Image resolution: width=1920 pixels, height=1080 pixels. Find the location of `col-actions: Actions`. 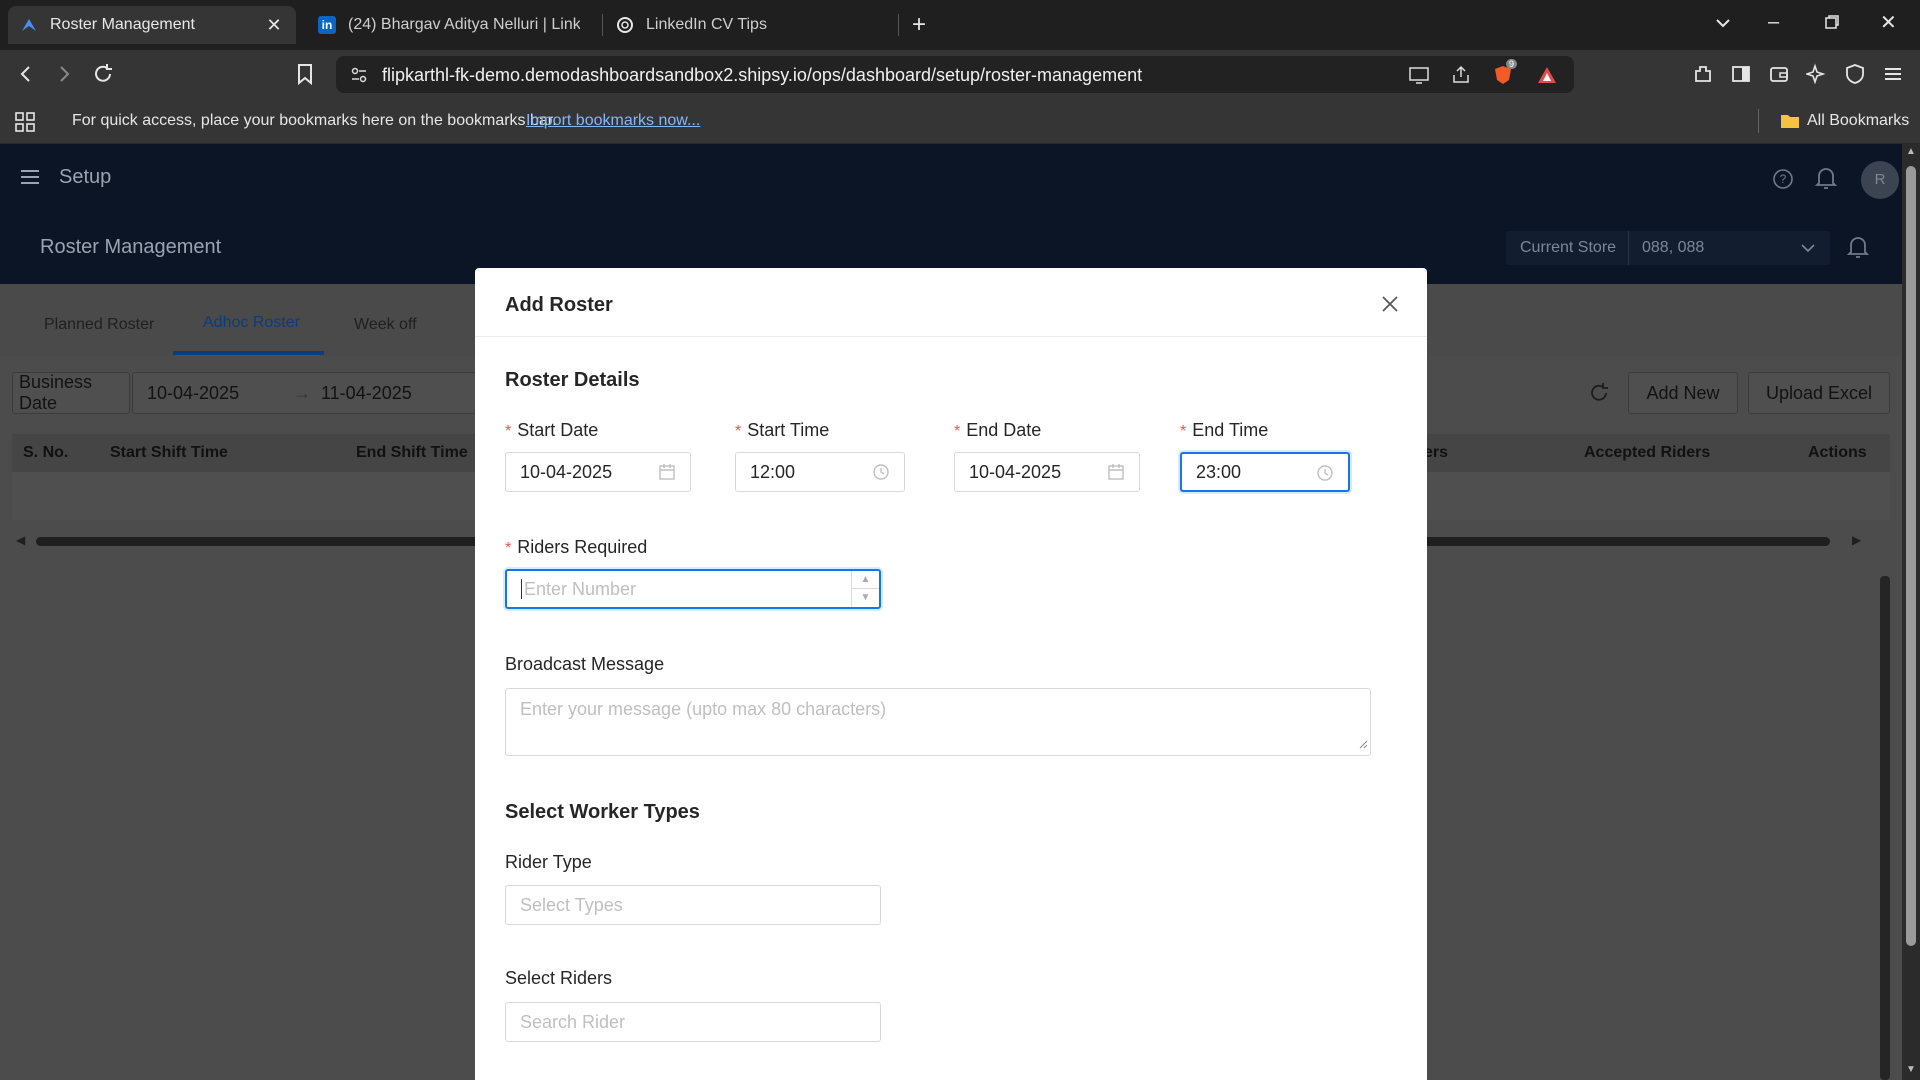

col-actions: Actions is located at coordinates (1837, 452).